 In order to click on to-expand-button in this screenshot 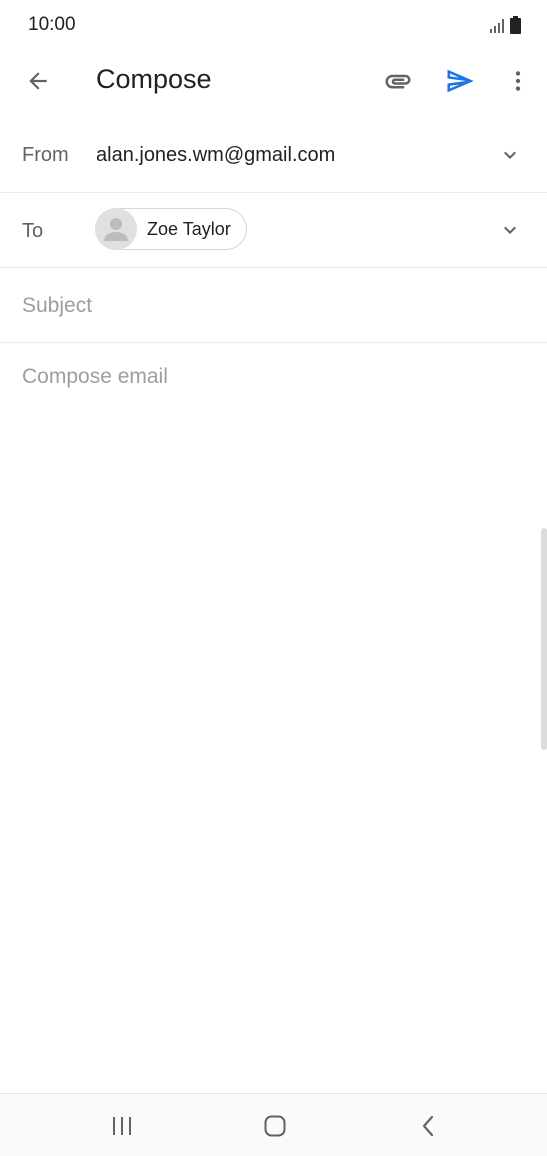, I will do `click(510, 230)`.